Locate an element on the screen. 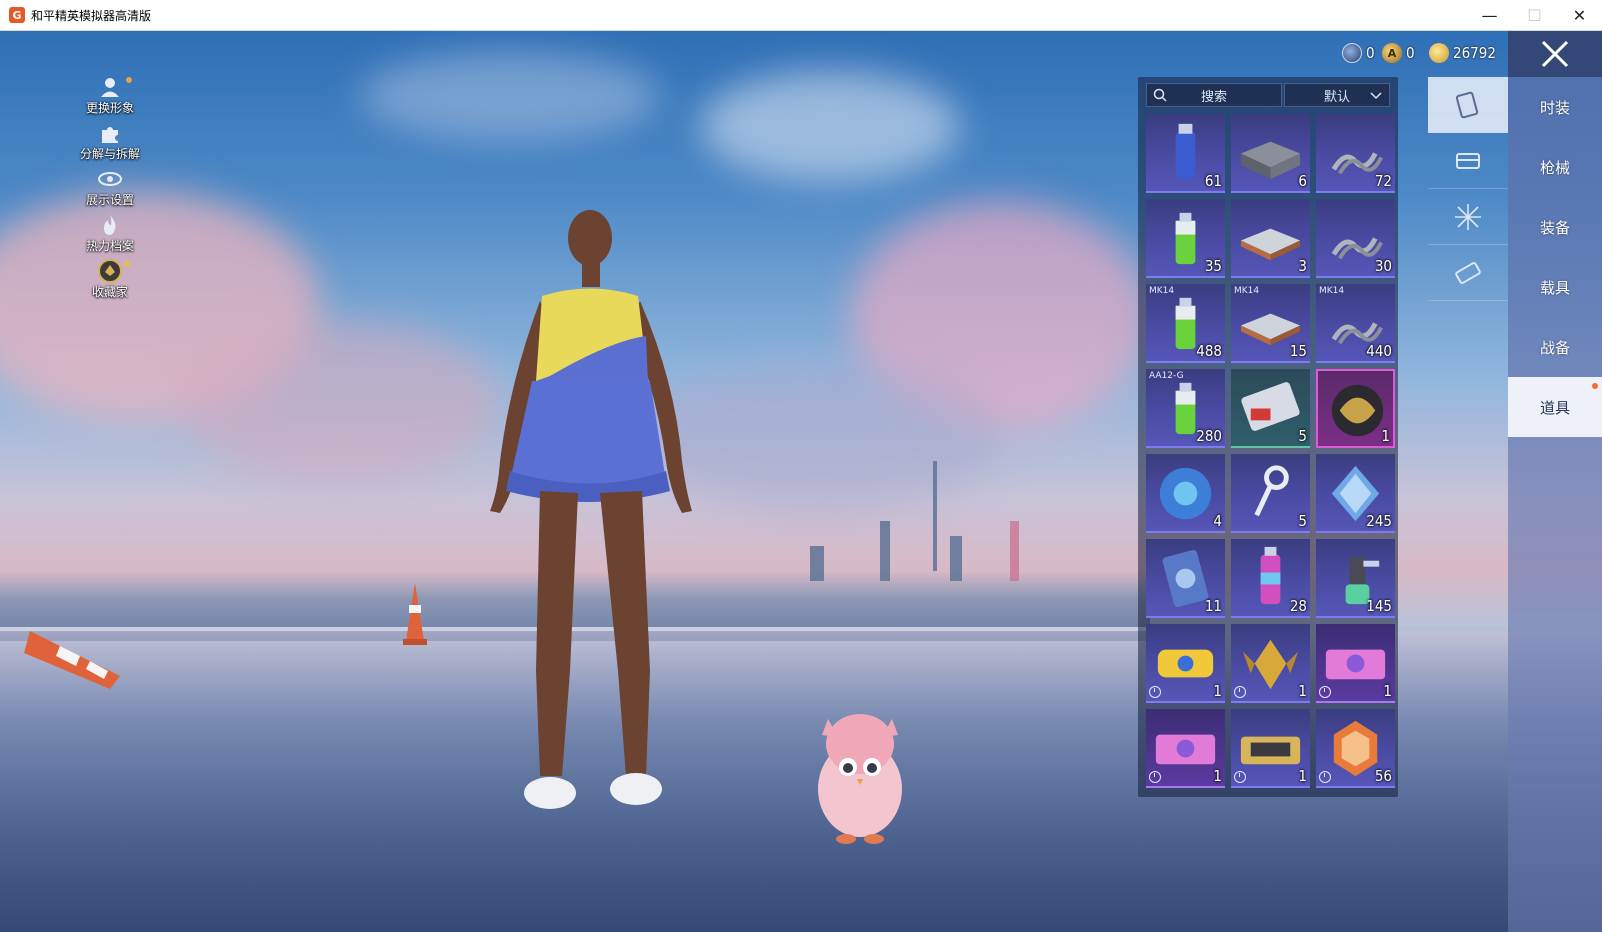  item-prefix: AA12-G is located at coordinates (1166, 376).